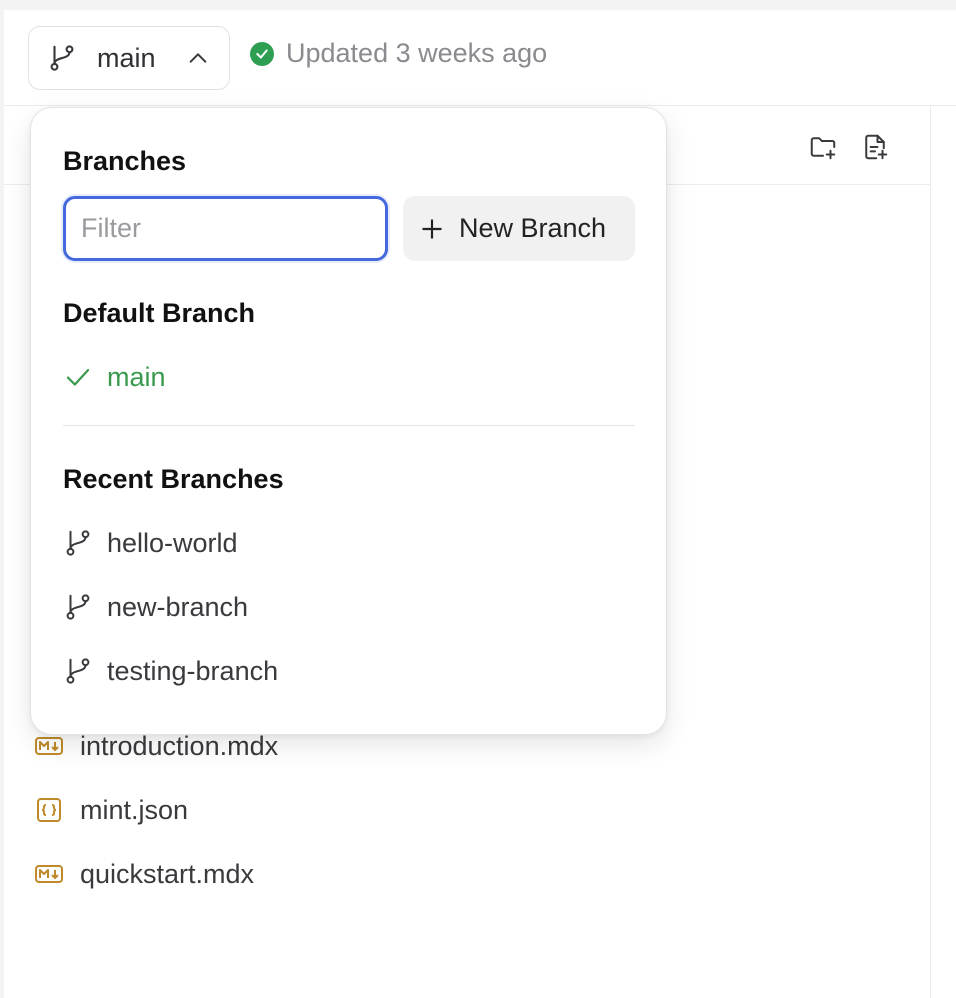 This screenshot has height=998, width=956. Describe the element at coordinates (193, 670) in the screenshot. I see `branch-name: testing-branch` at that location.